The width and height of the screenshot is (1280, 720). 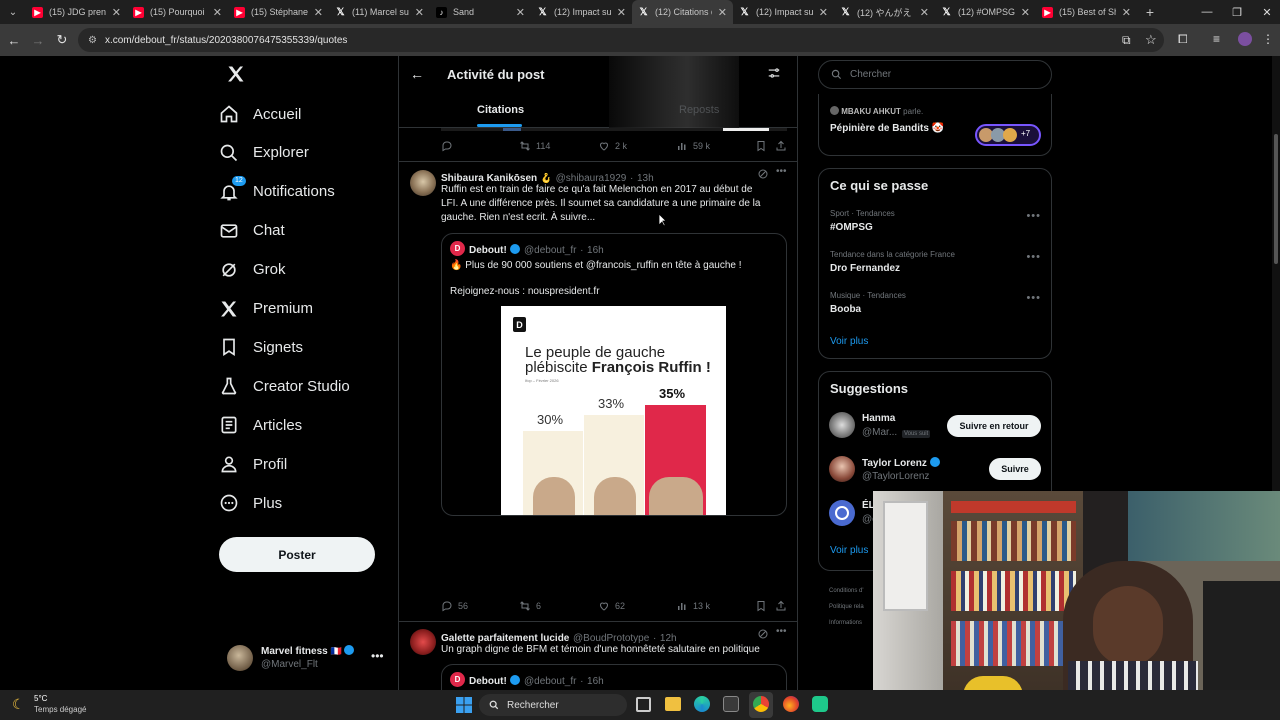 I want to click on follow-back-button: Suivre en retour, so click(x=994, y=426).